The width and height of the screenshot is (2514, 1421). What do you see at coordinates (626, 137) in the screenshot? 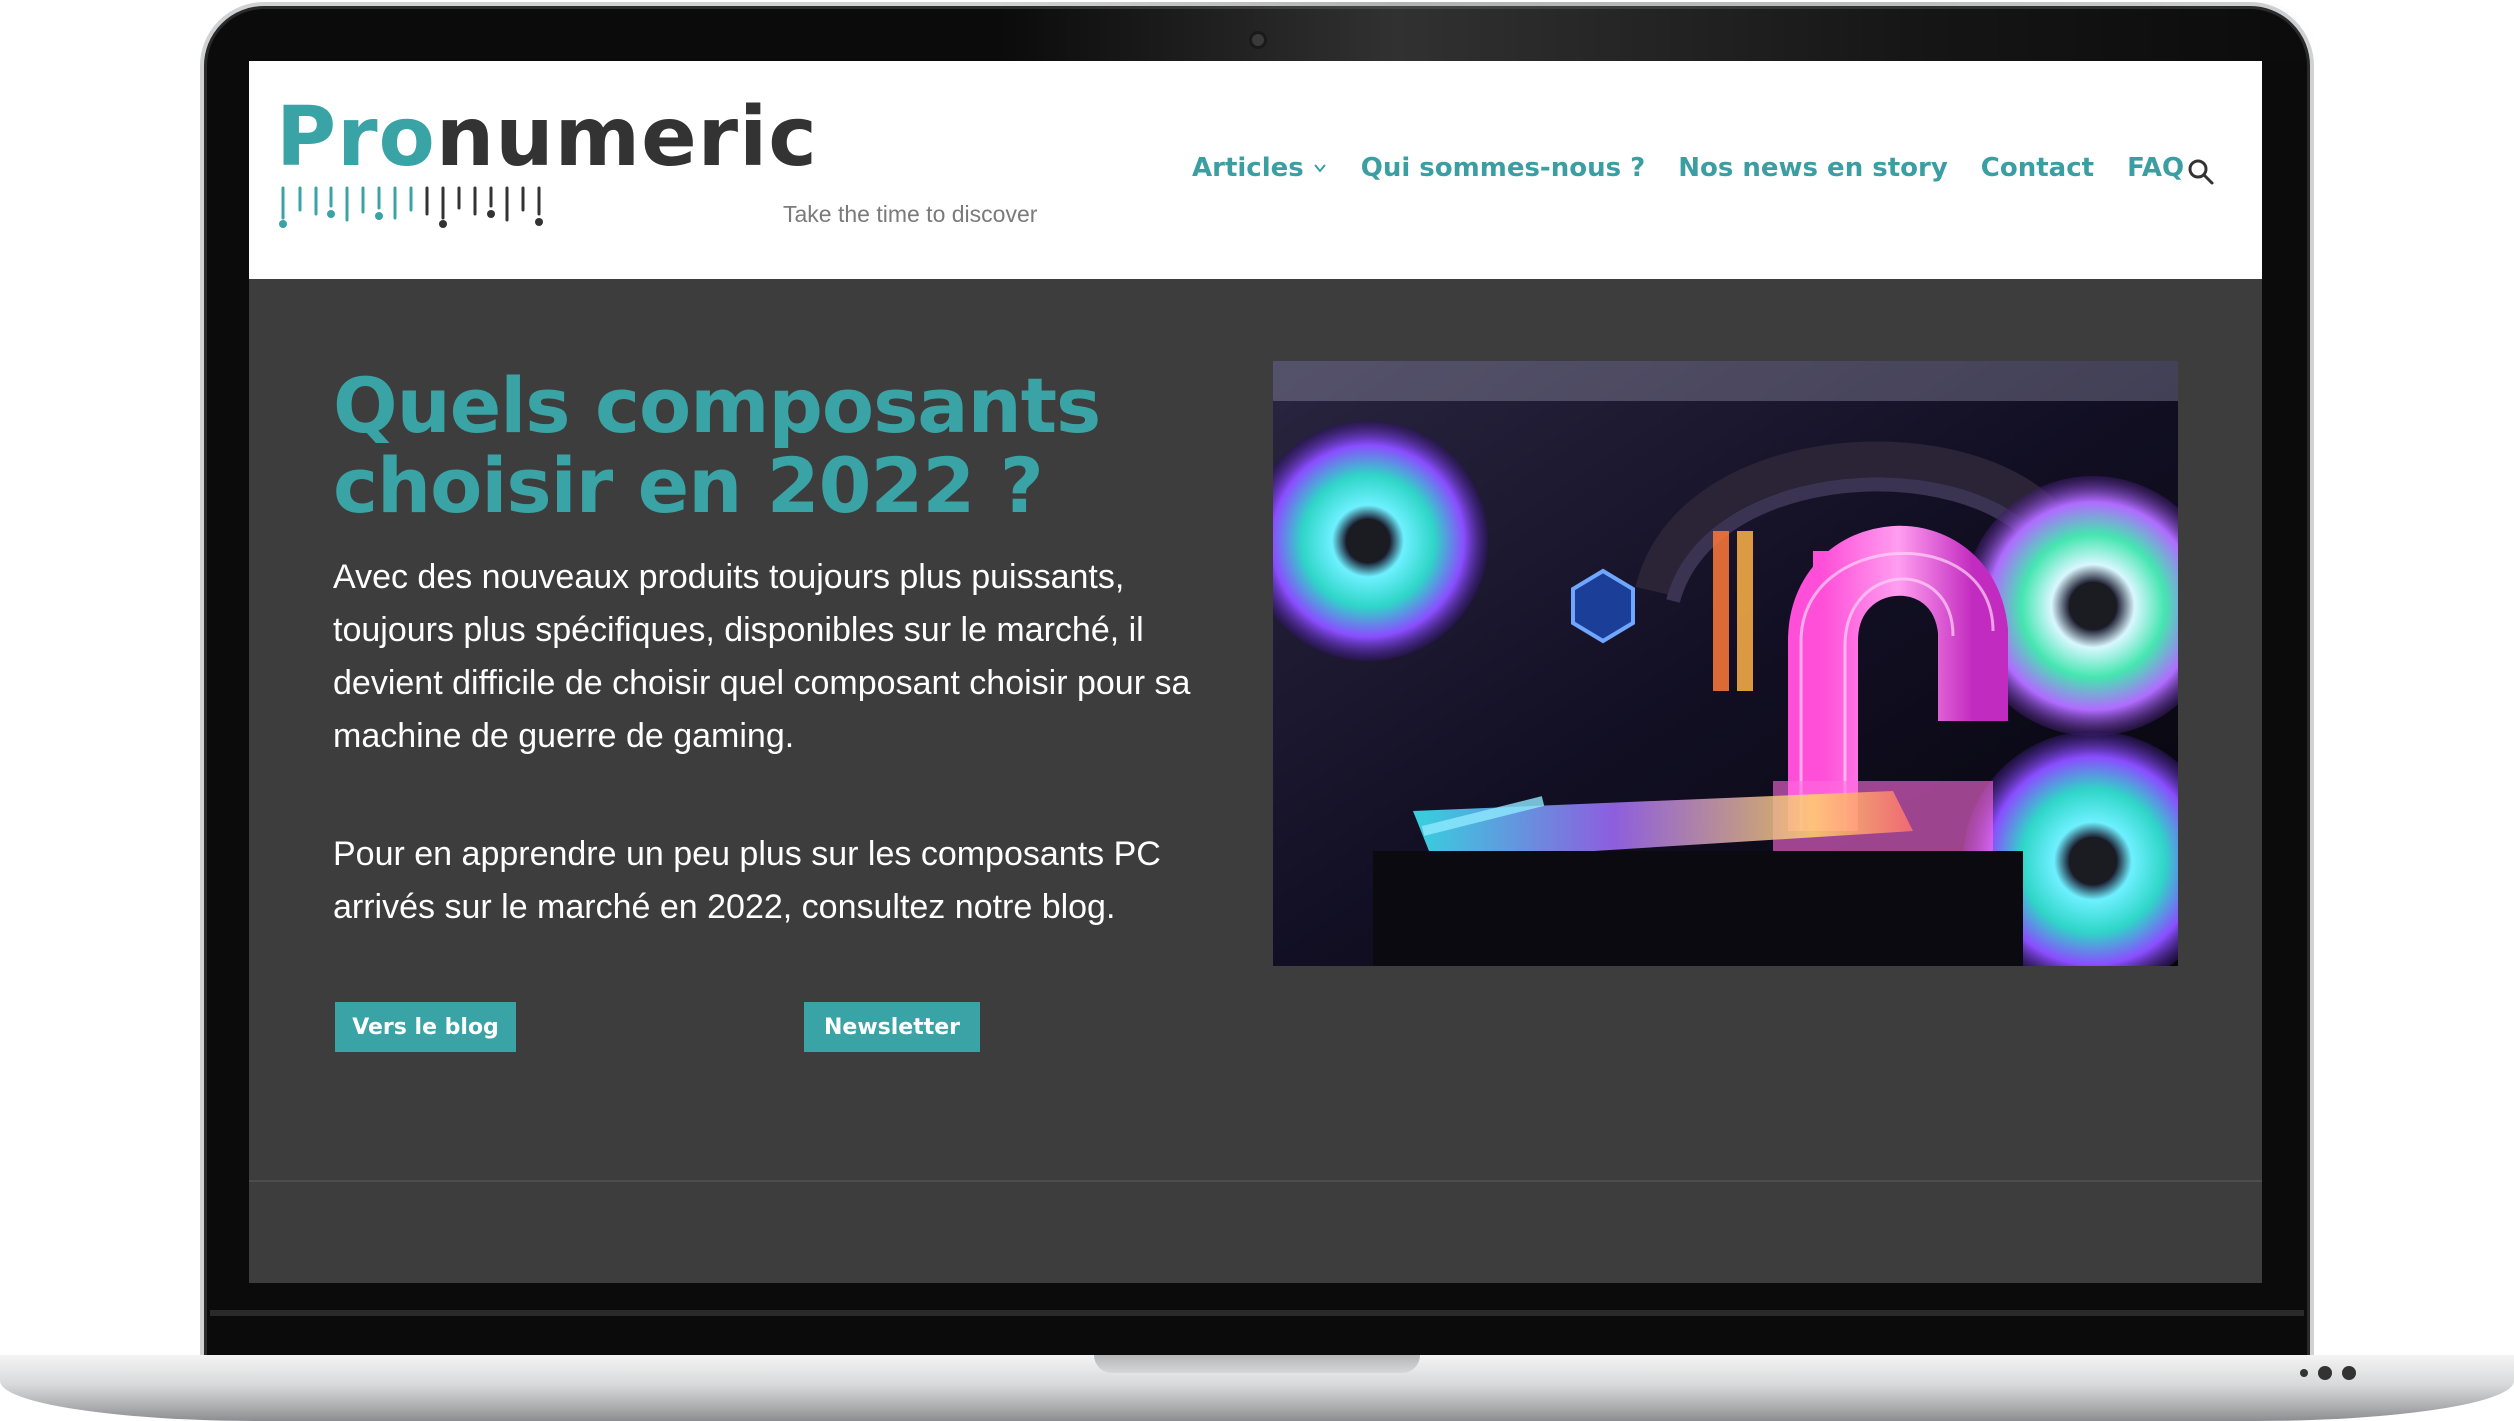
I see `logo-text-numeric: numeric` at bounding box center [626, 137].